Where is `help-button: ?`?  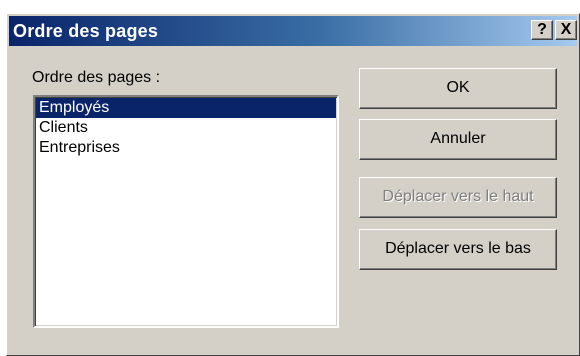
help-button: ? is located at coordinates (542, 30).